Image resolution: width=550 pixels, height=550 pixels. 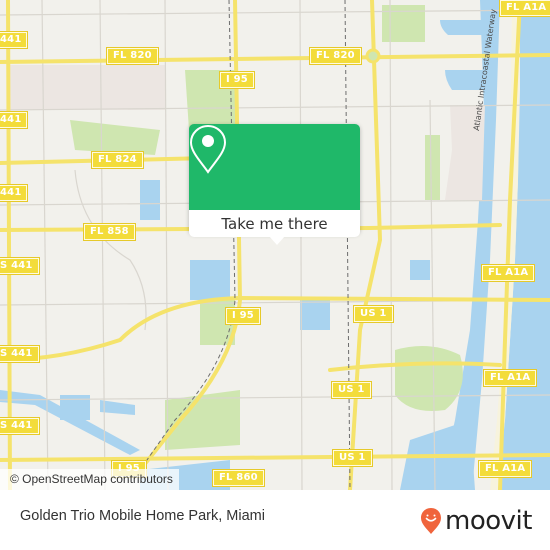 I want to click on popup-pointer, so click(x=277, y=240).